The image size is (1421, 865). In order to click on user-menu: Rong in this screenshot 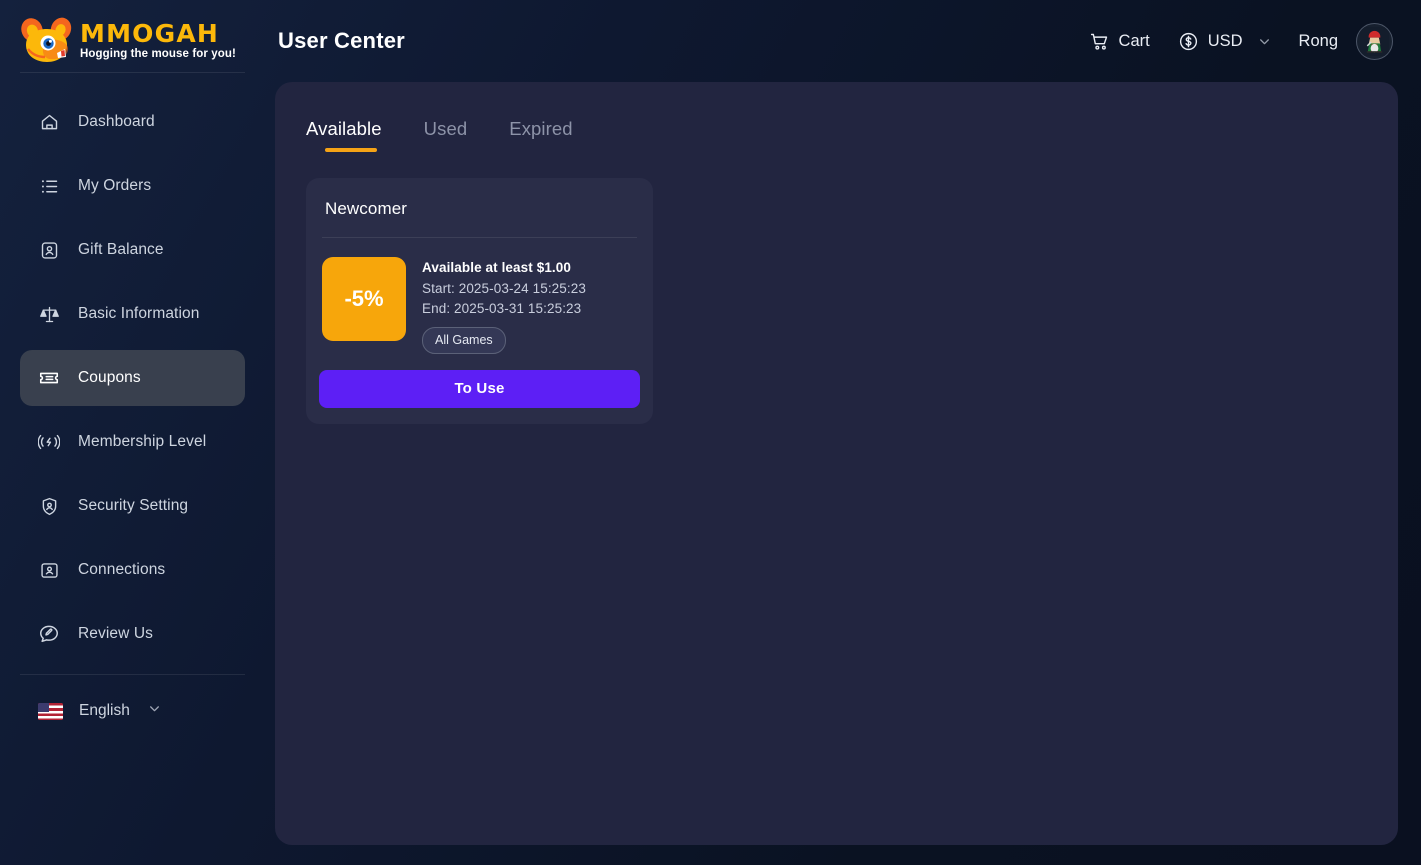, I will do `click(1339, 41)`.